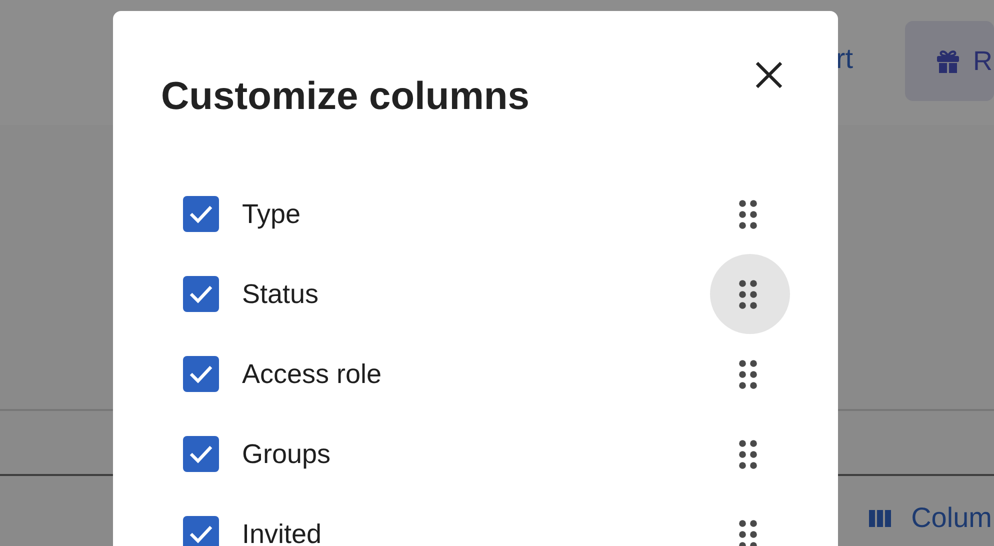  I want to click on column-label: Status, so click(281, 294).